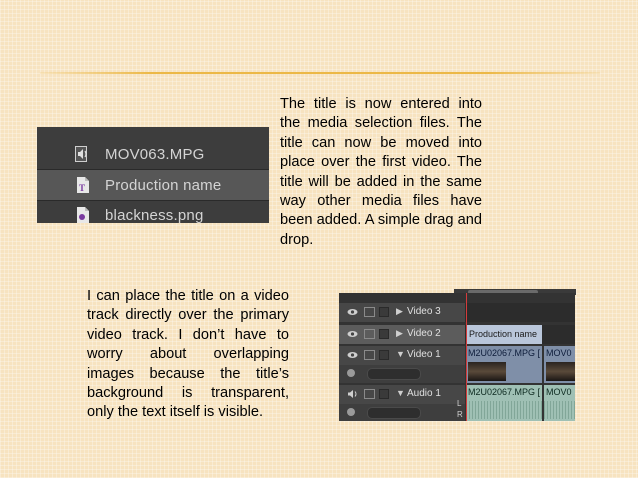  I want to click on track-header-audio-1: ▼ Audio 1, so click(402, 394).